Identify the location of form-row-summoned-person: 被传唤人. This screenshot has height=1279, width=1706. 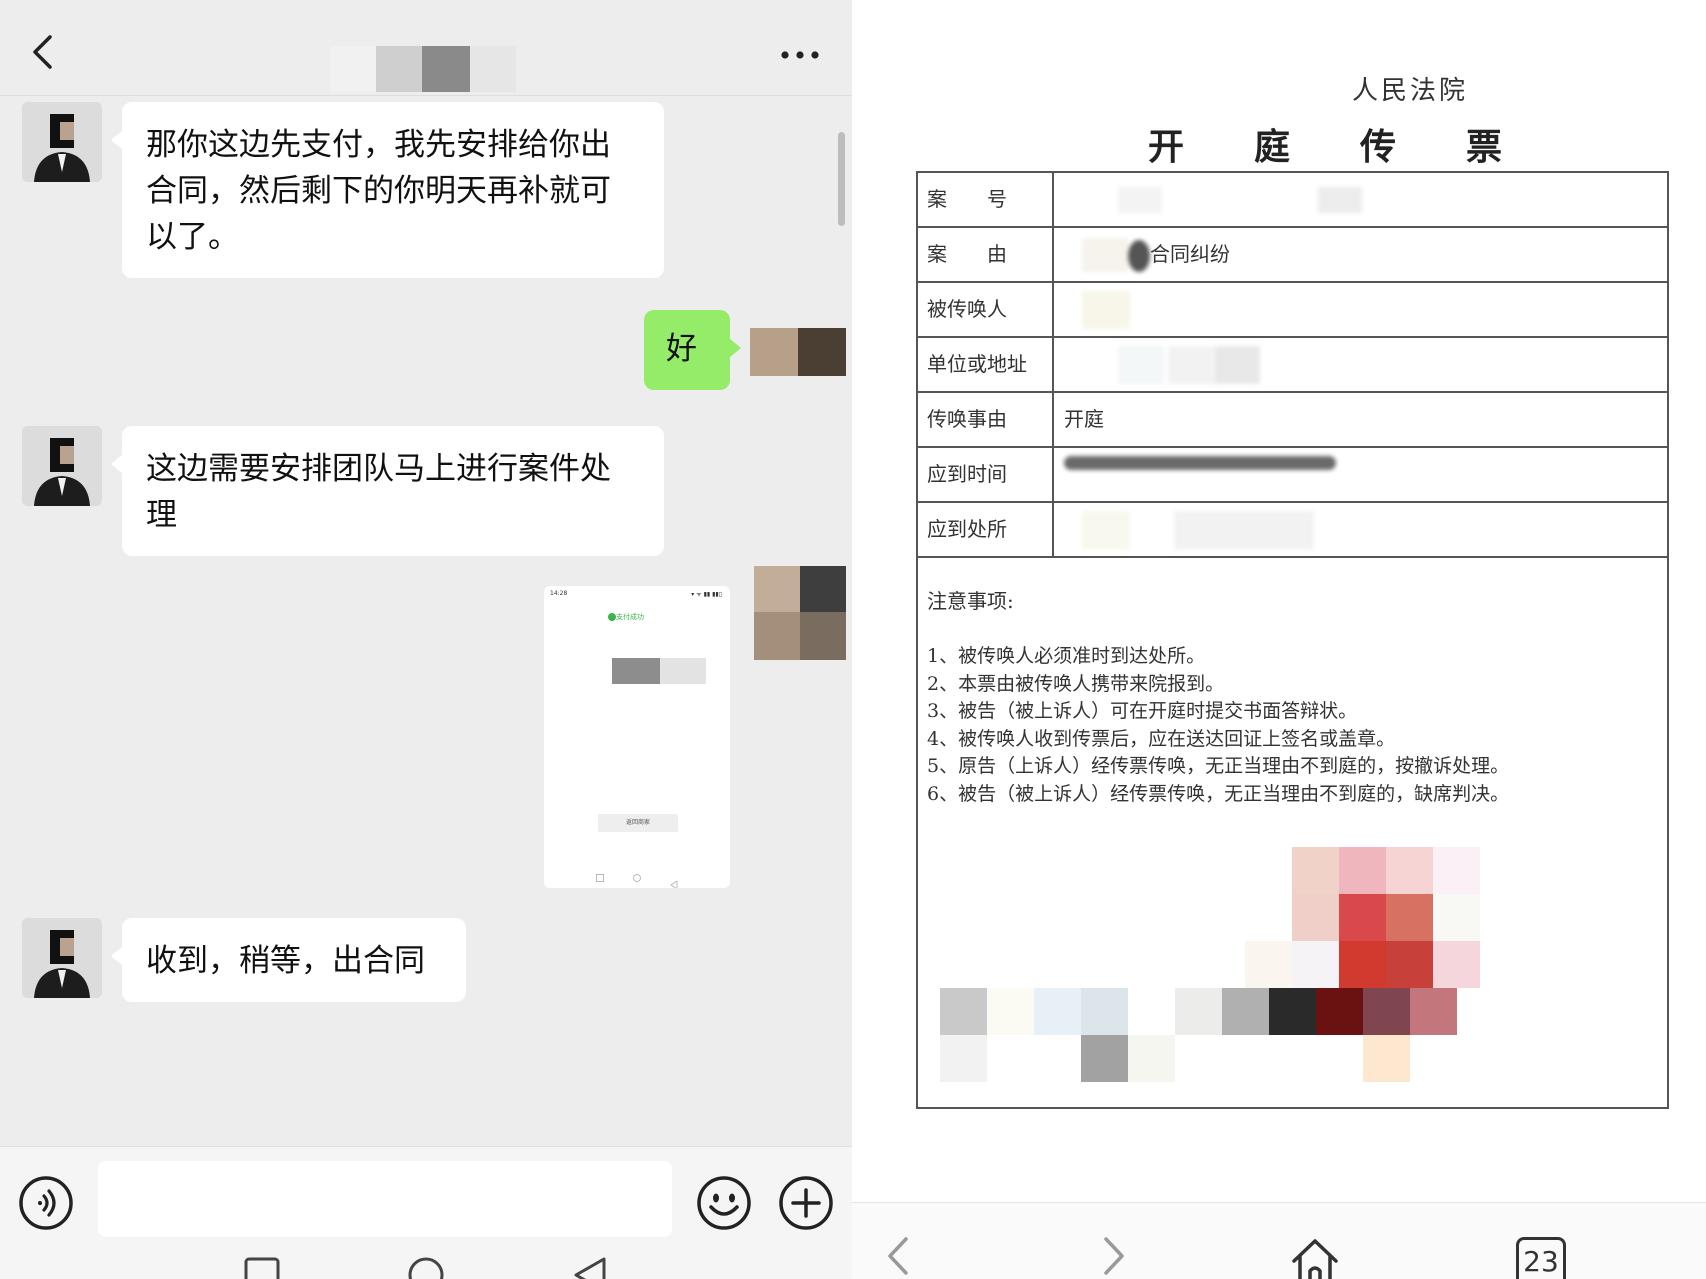
(1292, 310).